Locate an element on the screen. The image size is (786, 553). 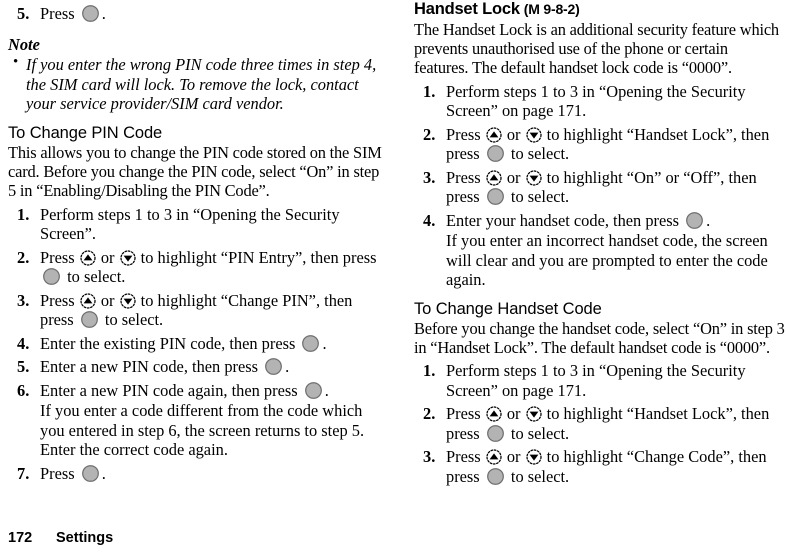
continued-step-list: 5. Press . is located at coordinates (199, 14).